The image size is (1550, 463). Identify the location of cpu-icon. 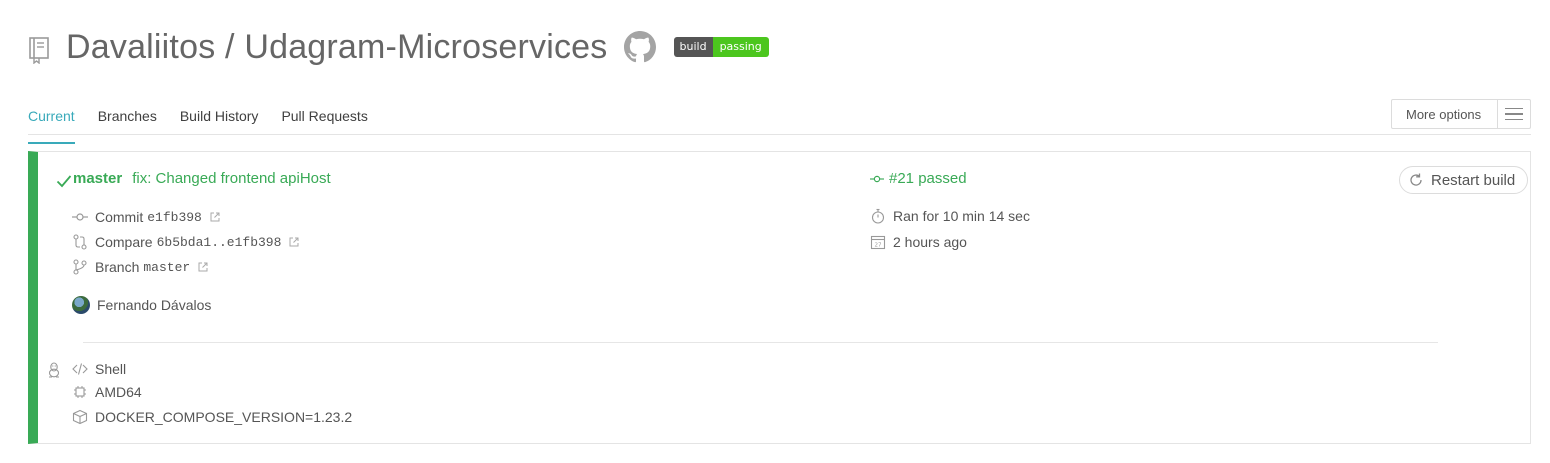
(80, 392).